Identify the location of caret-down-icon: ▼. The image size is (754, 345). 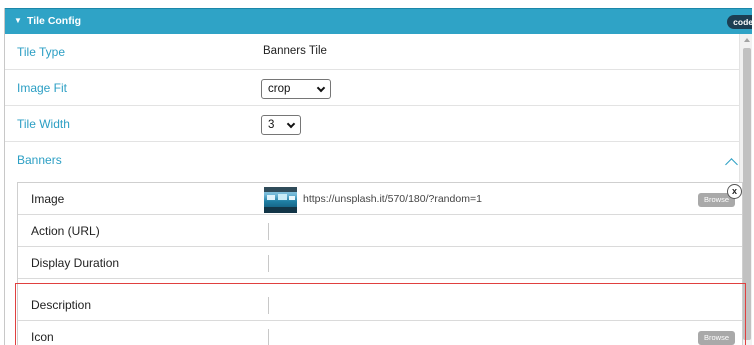
(18, 20).